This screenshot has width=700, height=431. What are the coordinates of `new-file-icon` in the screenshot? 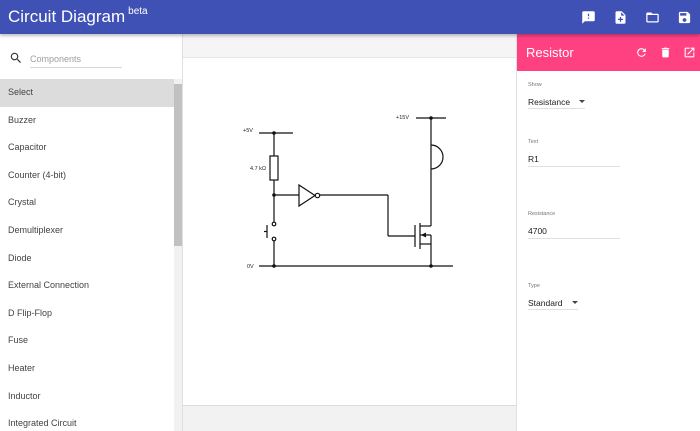 It's located at (620, 17).